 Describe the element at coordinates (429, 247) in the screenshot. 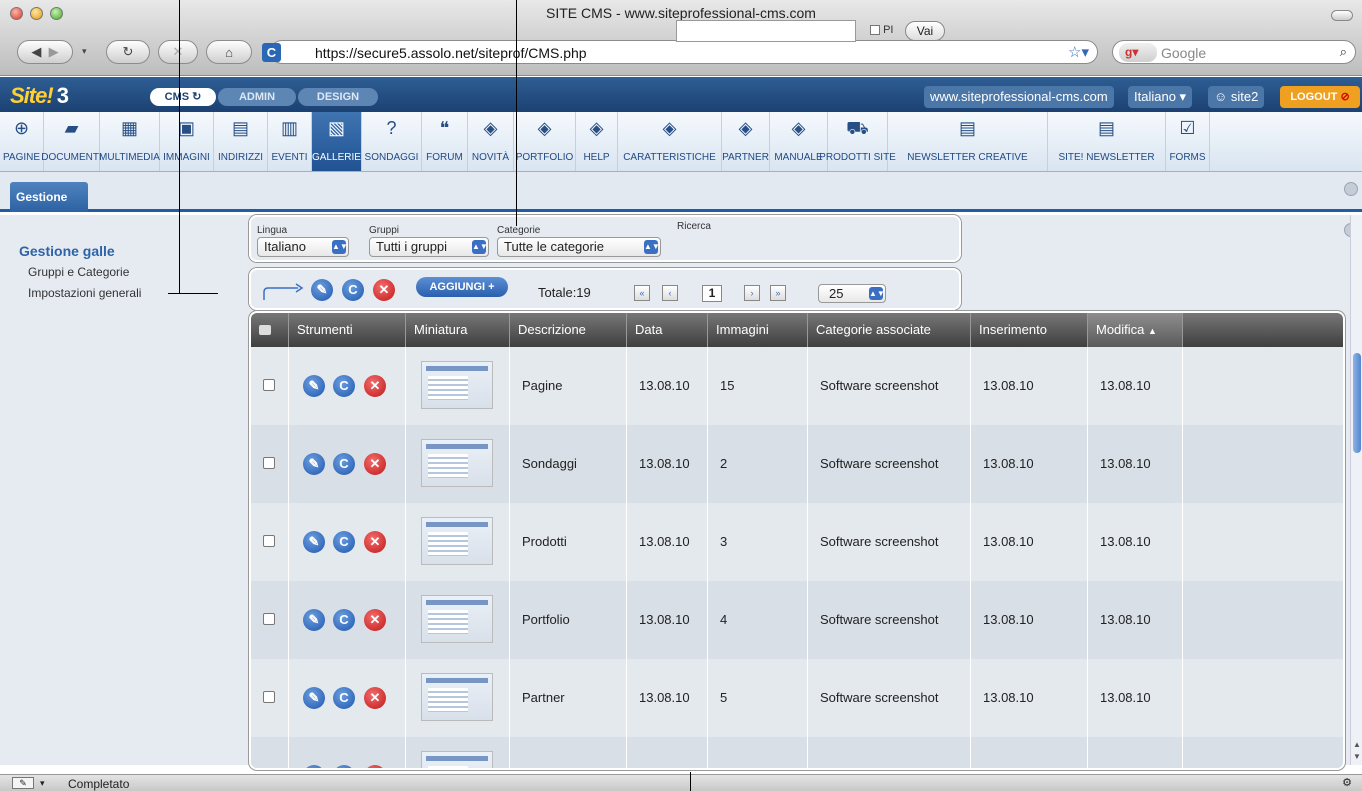

I see `gruppi-select: Tutti i gruppi ▲▼` at that location.